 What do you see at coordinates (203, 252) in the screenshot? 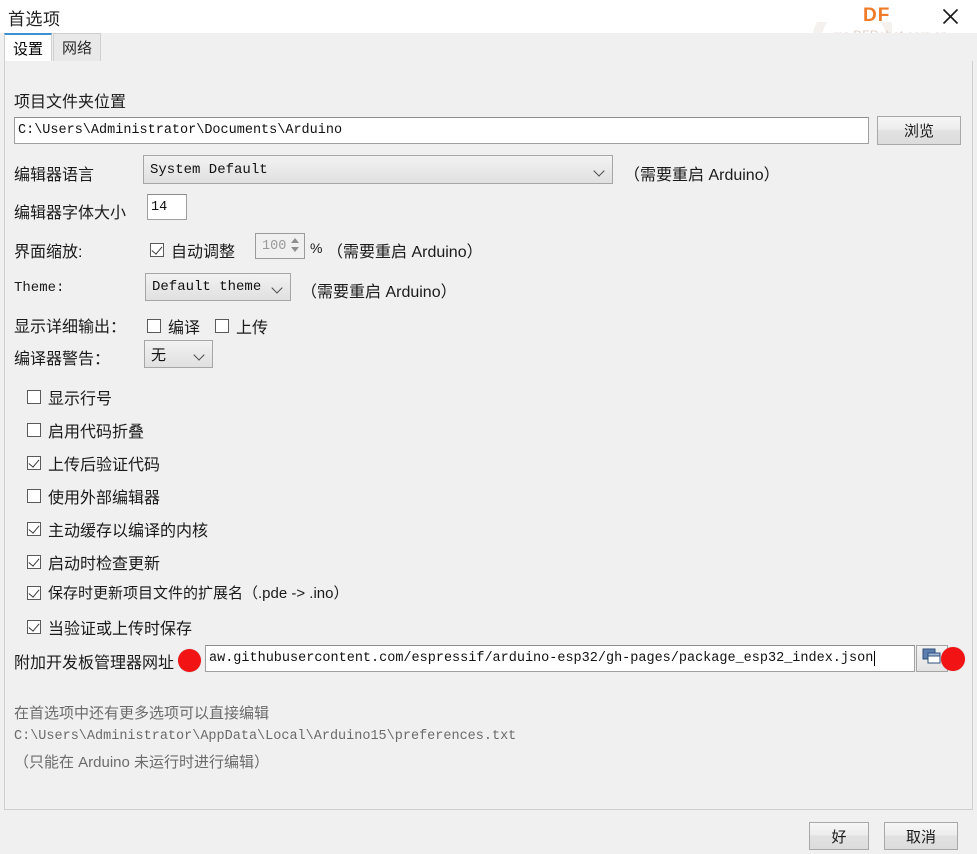
I see `ui-scale-auto-label: 自动调整` at bounding box center [203, 252].